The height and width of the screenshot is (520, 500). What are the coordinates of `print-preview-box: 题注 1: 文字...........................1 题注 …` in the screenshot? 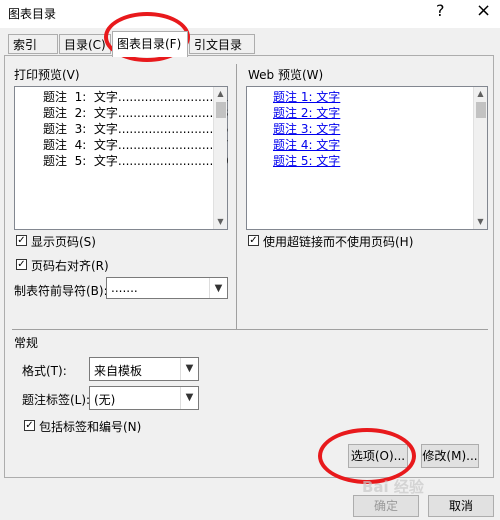 It's located at (121, 158).